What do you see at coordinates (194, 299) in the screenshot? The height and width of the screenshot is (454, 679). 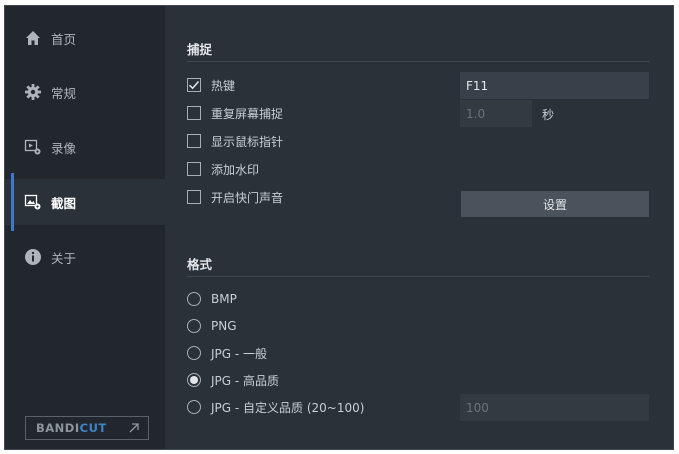 I see `format-radio-bmp` at bounding box center [194, 299].